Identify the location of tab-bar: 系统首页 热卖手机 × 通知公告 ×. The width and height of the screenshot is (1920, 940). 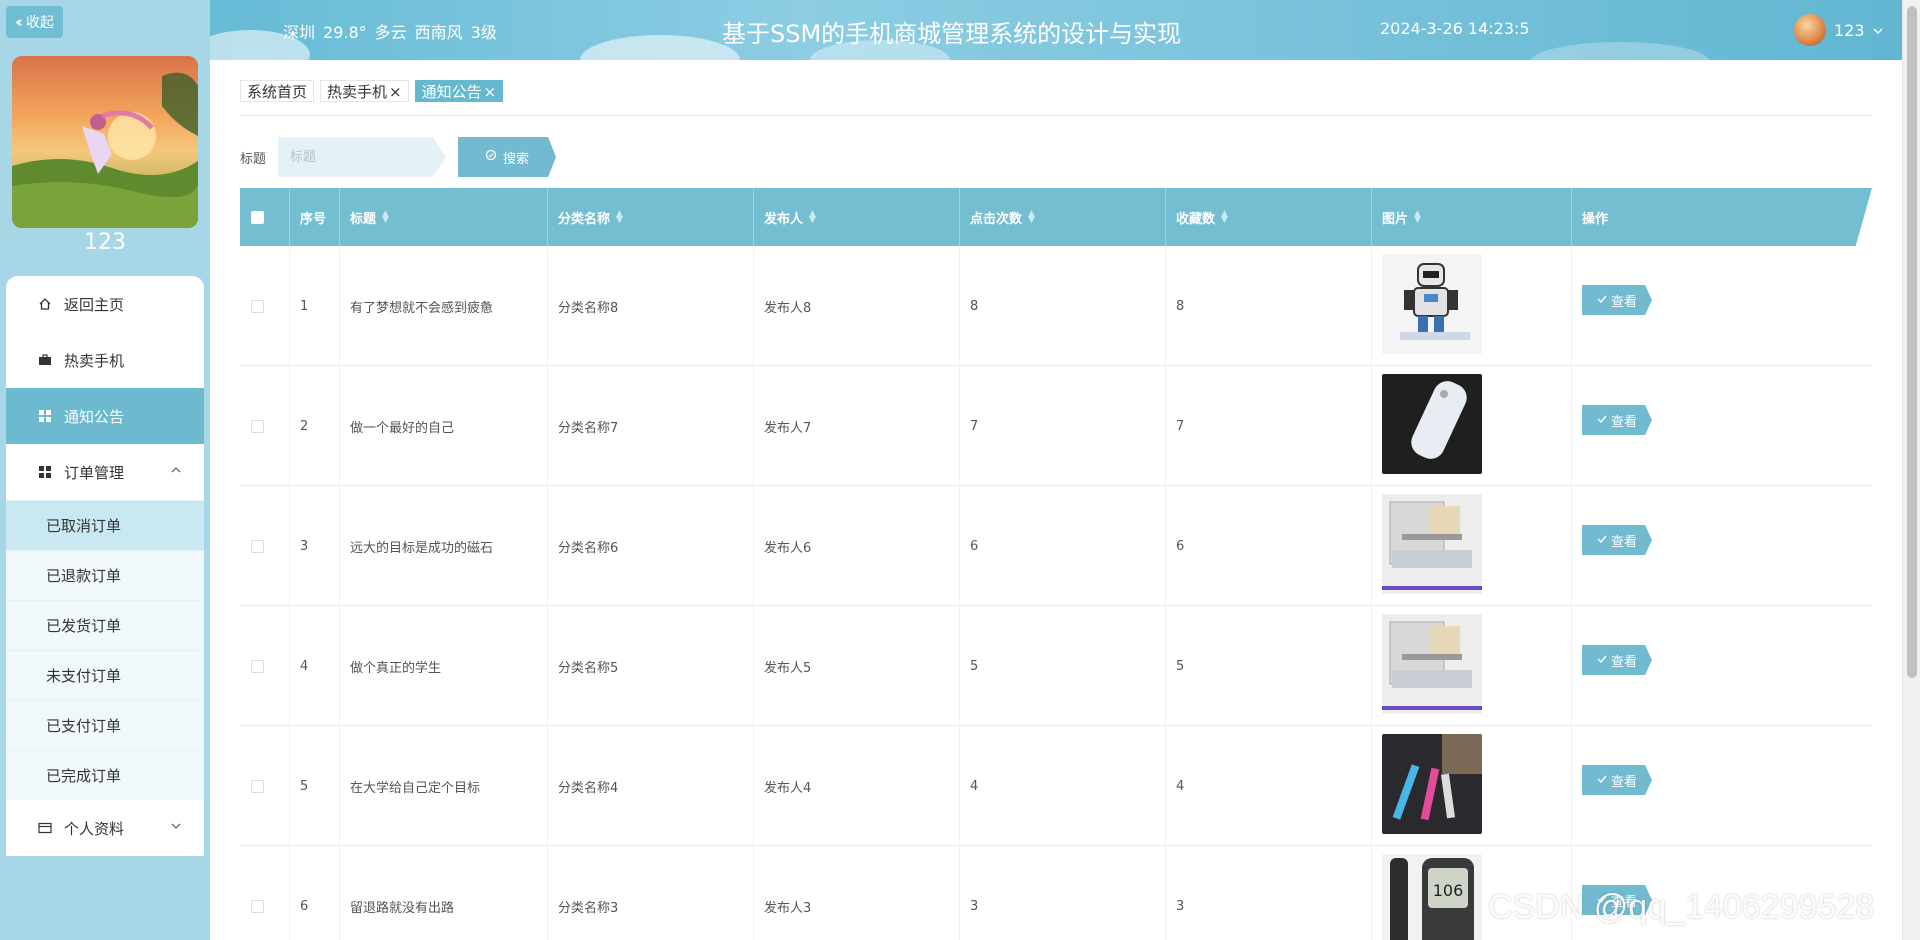
(372, 91).